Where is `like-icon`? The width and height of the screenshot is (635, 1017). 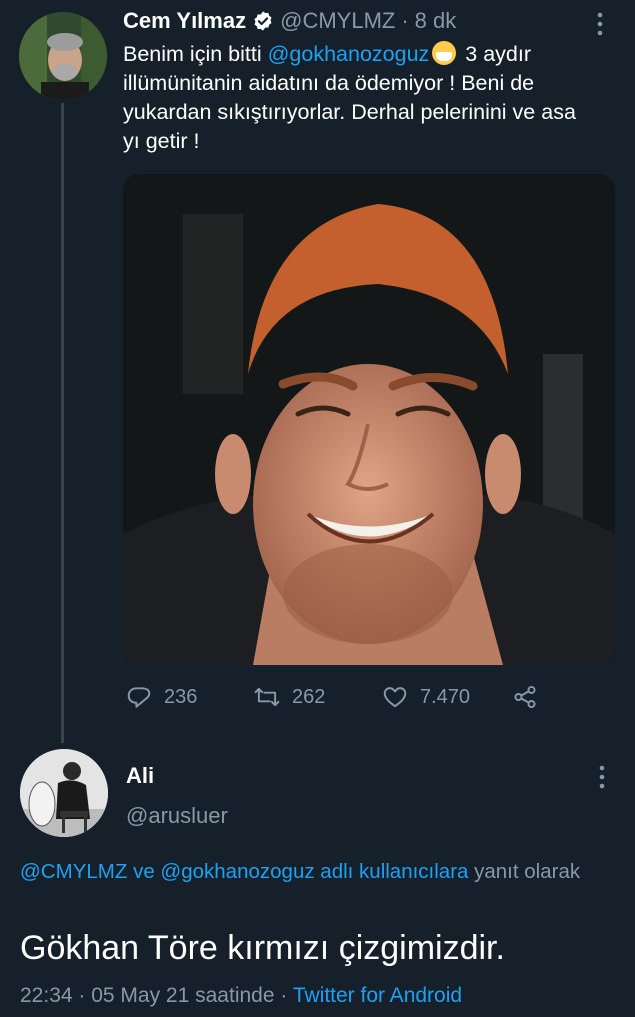
like-icon is located at coordinates (395, 697).